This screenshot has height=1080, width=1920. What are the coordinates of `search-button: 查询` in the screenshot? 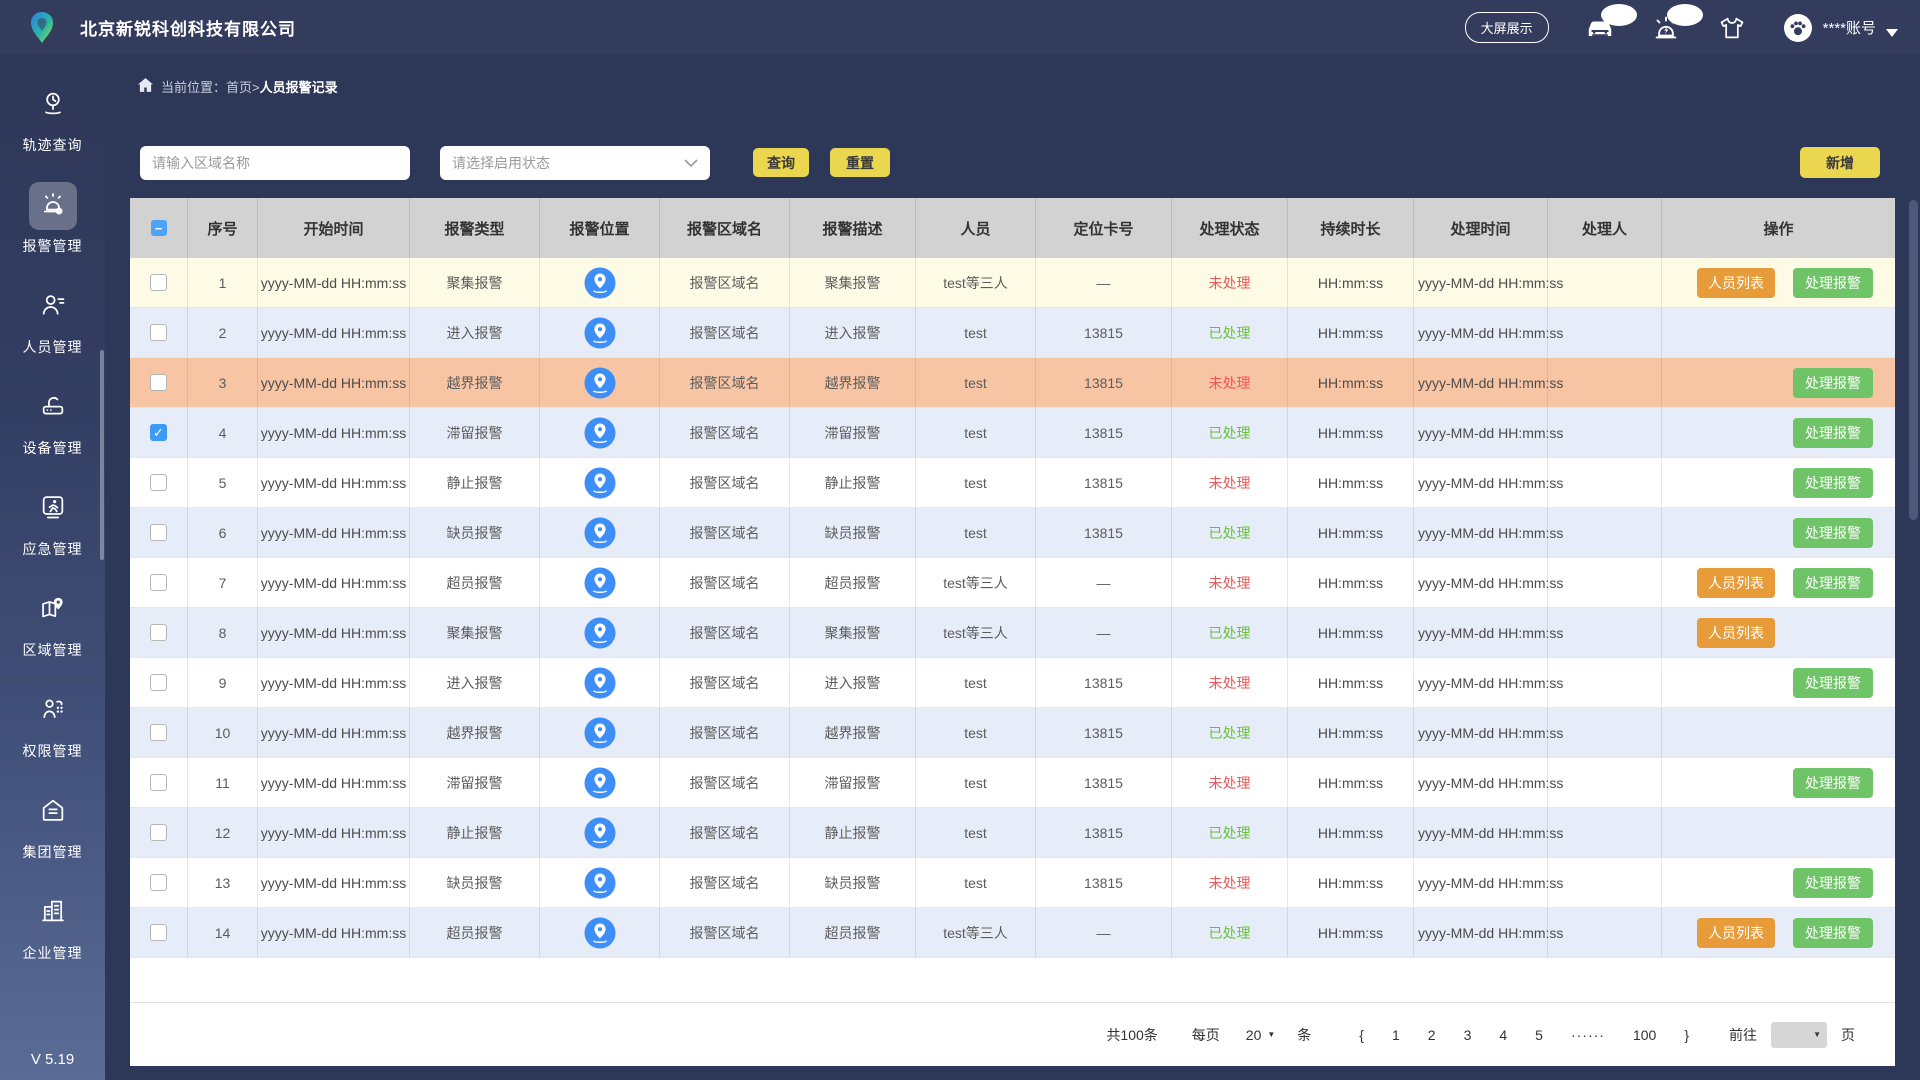 It's located at (781, 162).